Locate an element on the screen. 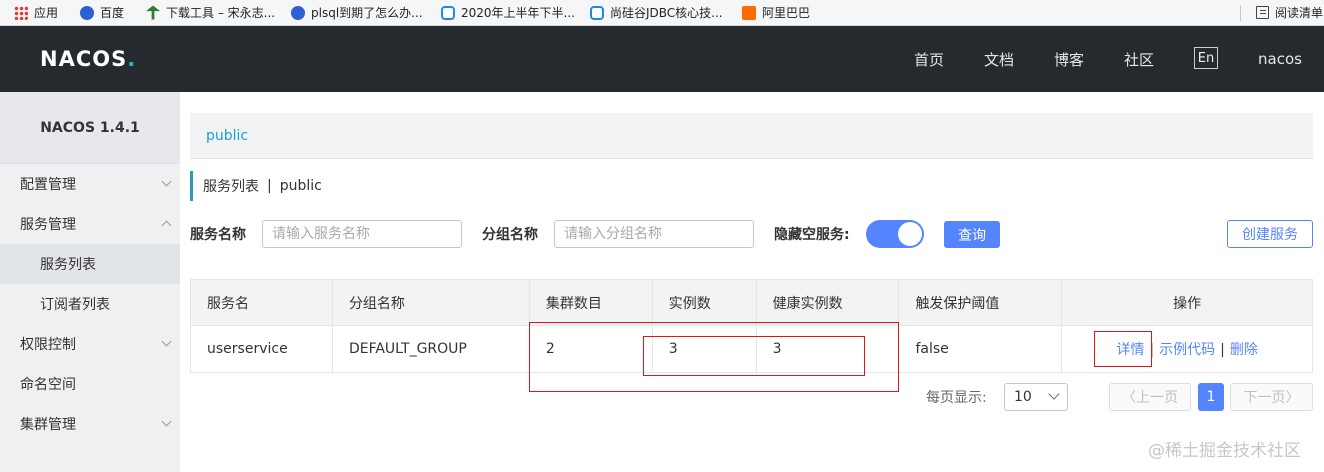  per-page-select: 10 is located at coordinates (1036, 397).